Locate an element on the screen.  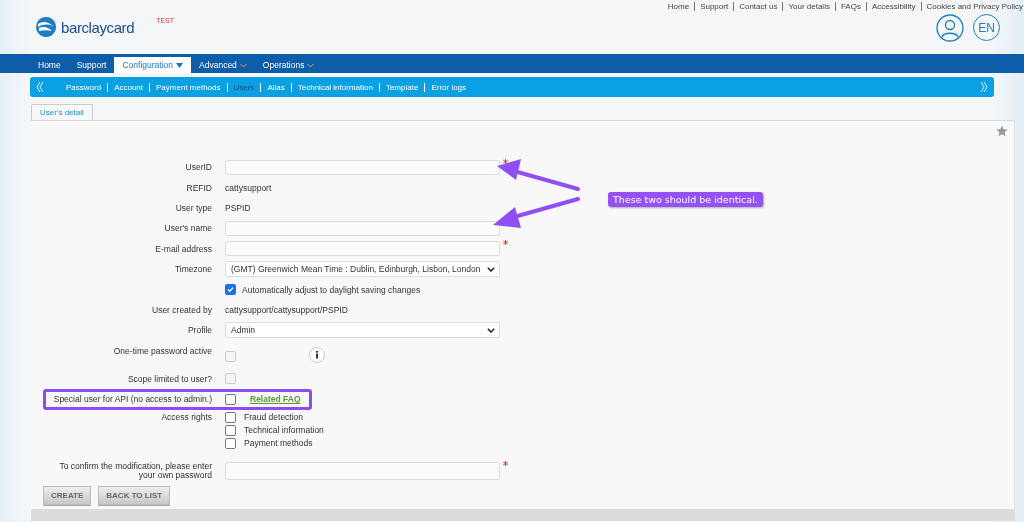
field-label: REFID is located at coordinates (199, 187).